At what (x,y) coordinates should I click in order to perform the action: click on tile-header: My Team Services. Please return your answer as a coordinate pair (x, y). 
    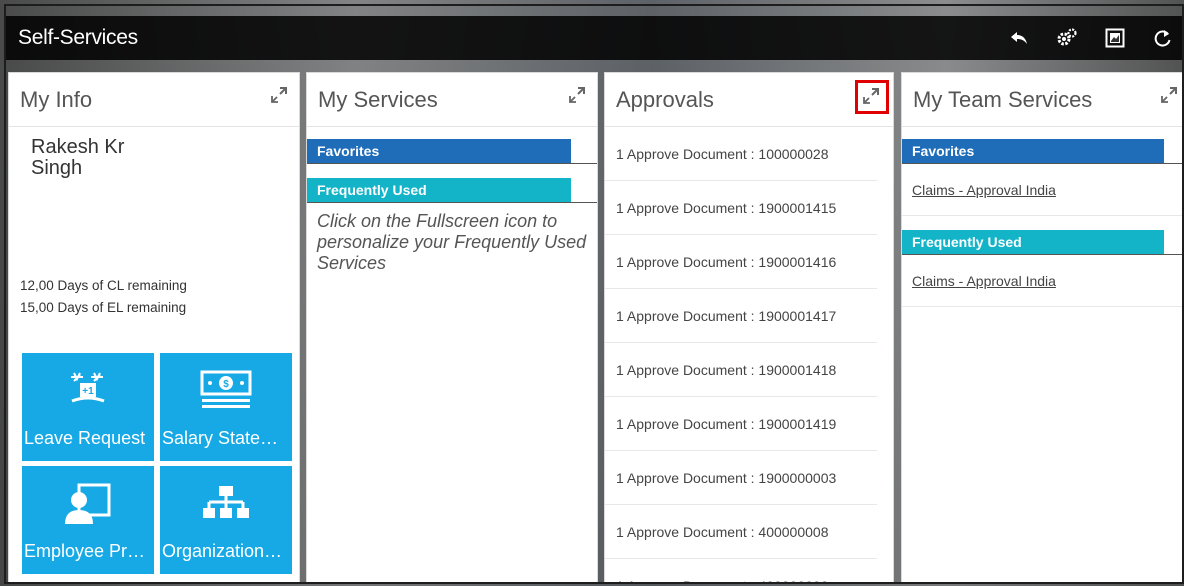
    Looking at the image, I should click on (1042, 100).